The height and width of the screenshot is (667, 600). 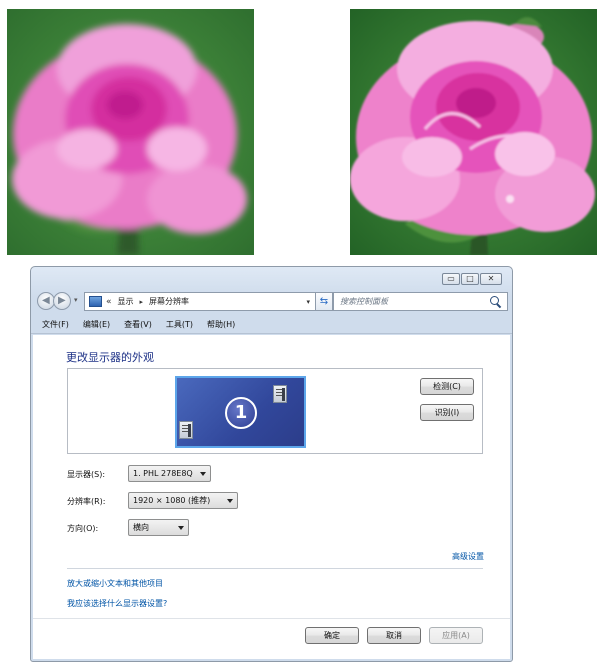 I want to click on apply-button: 应用(A), so click(x=456, y=635).